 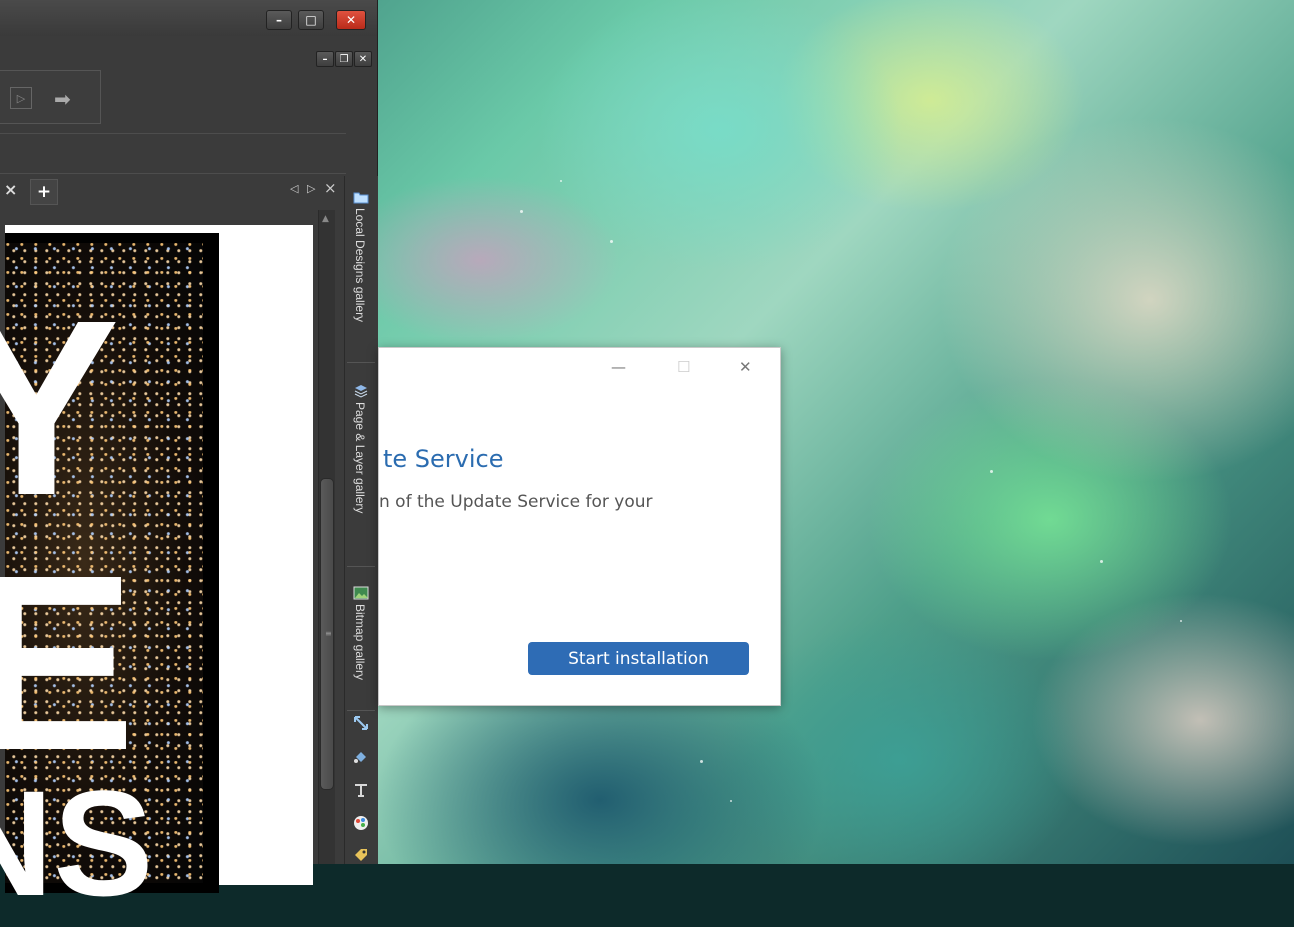 What do you see at coordinates (173, 192) in the screenshot?
I see `document-tabstrip: × + ◁ ▷ ×` at bounding box center [173, 192].